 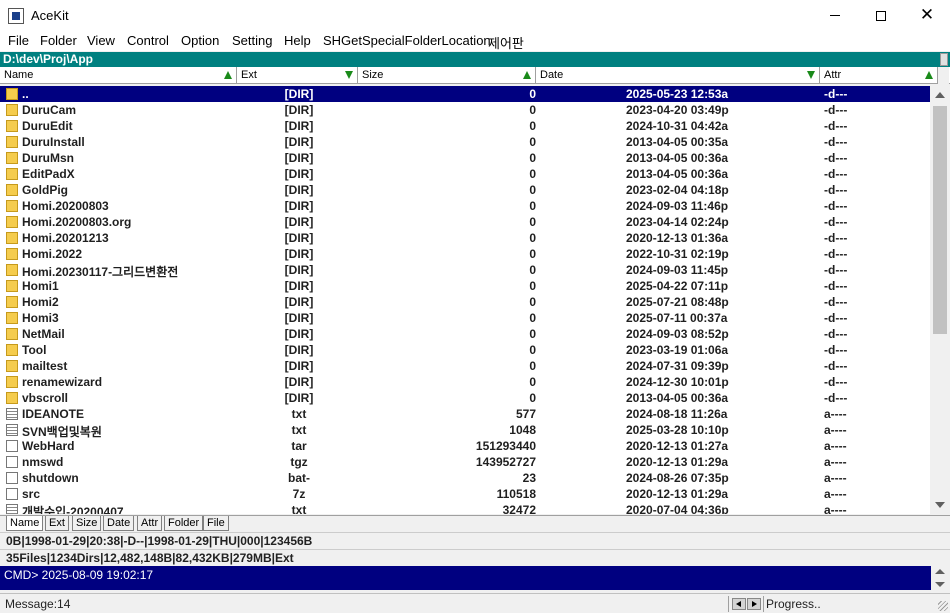 I want to click on file-size: 143952727, so click(x=505, y=462).